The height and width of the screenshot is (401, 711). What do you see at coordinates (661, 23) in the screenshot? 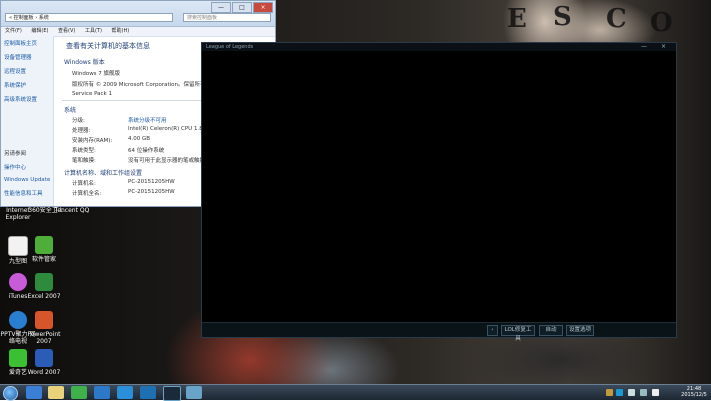
I see `wallpaper-letter: O` at bounding box center [661, 23].